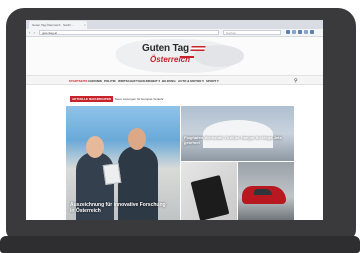 This screenshot has height=253, width=360. What do you see at coordinates (210, 197) in the screenshot?
I see `article-photo-phone` at bounding box center [210, 197].